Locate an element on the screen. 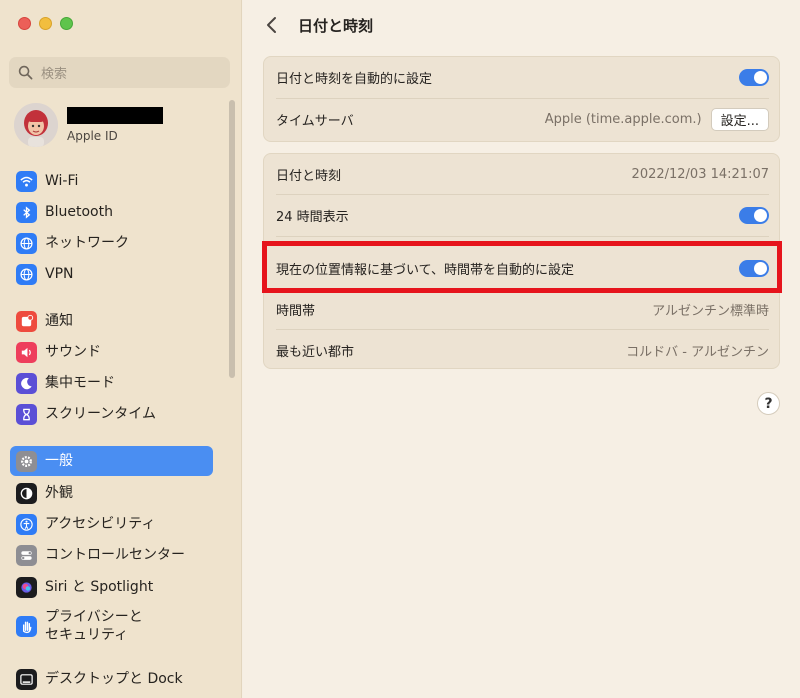  h24-row: 24 時間表示 is located at coordinates (522, 215).